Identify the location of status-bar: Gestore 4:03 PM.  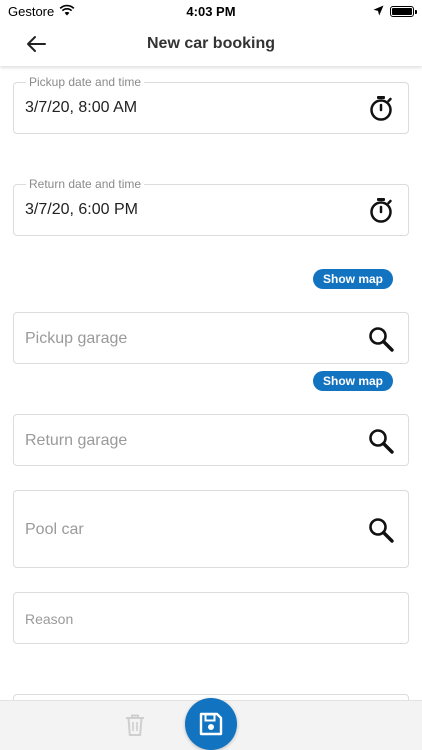
(211, 11).